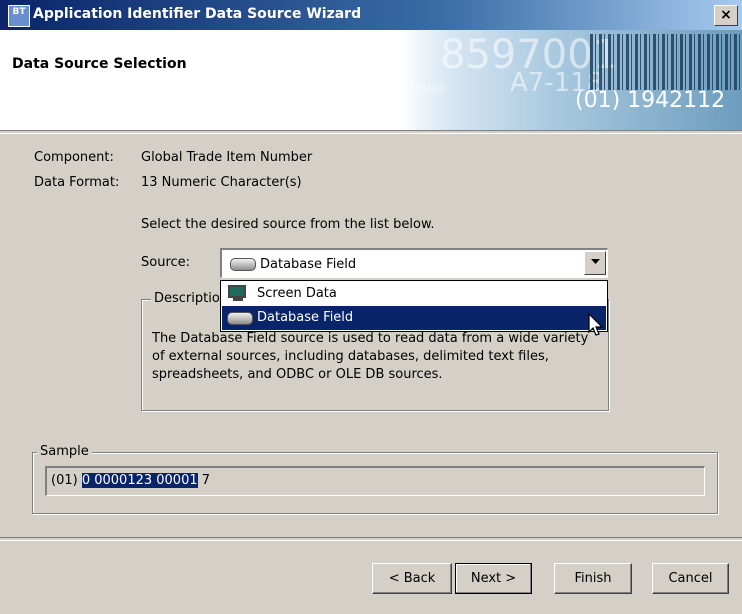 This screenshot has width=742, height=614. I want to click on source-dropdown-list: Screen Data Database Field, so click(414, 306).